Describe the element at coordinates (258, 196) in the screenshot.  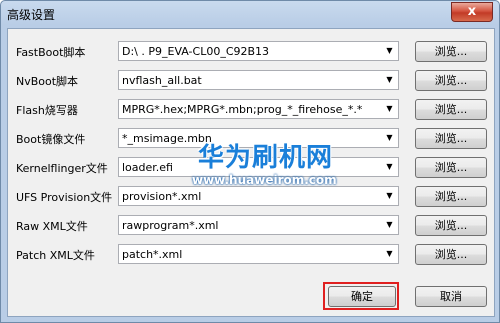
I see `ufs-provision-combo: provision*.xml ▼` at that location.